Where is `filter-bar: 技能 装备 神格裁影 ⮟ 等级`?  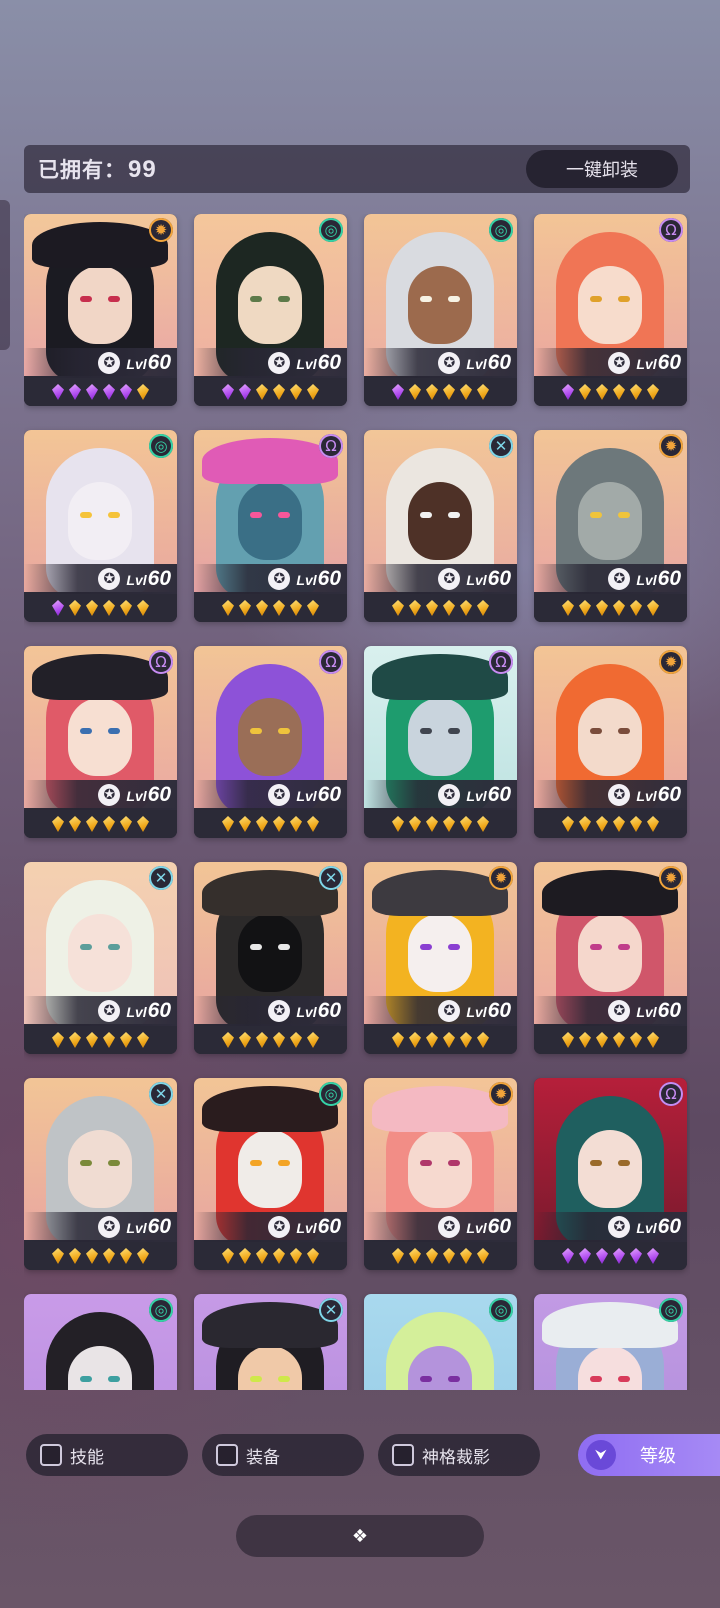 filter-bar: 技能 装备 神格裁影 ⮟ 等级 is located at coordinates (373, 1455).